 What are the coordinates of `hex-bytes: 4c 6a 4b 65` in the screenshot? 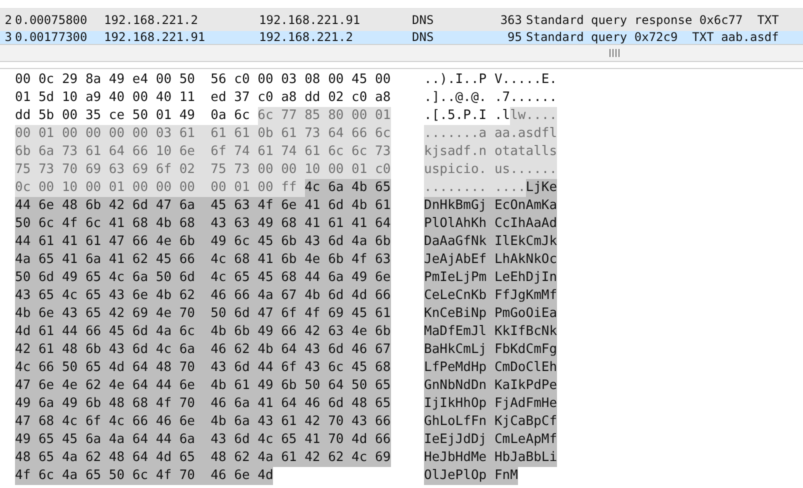 It's located at (347, 188).